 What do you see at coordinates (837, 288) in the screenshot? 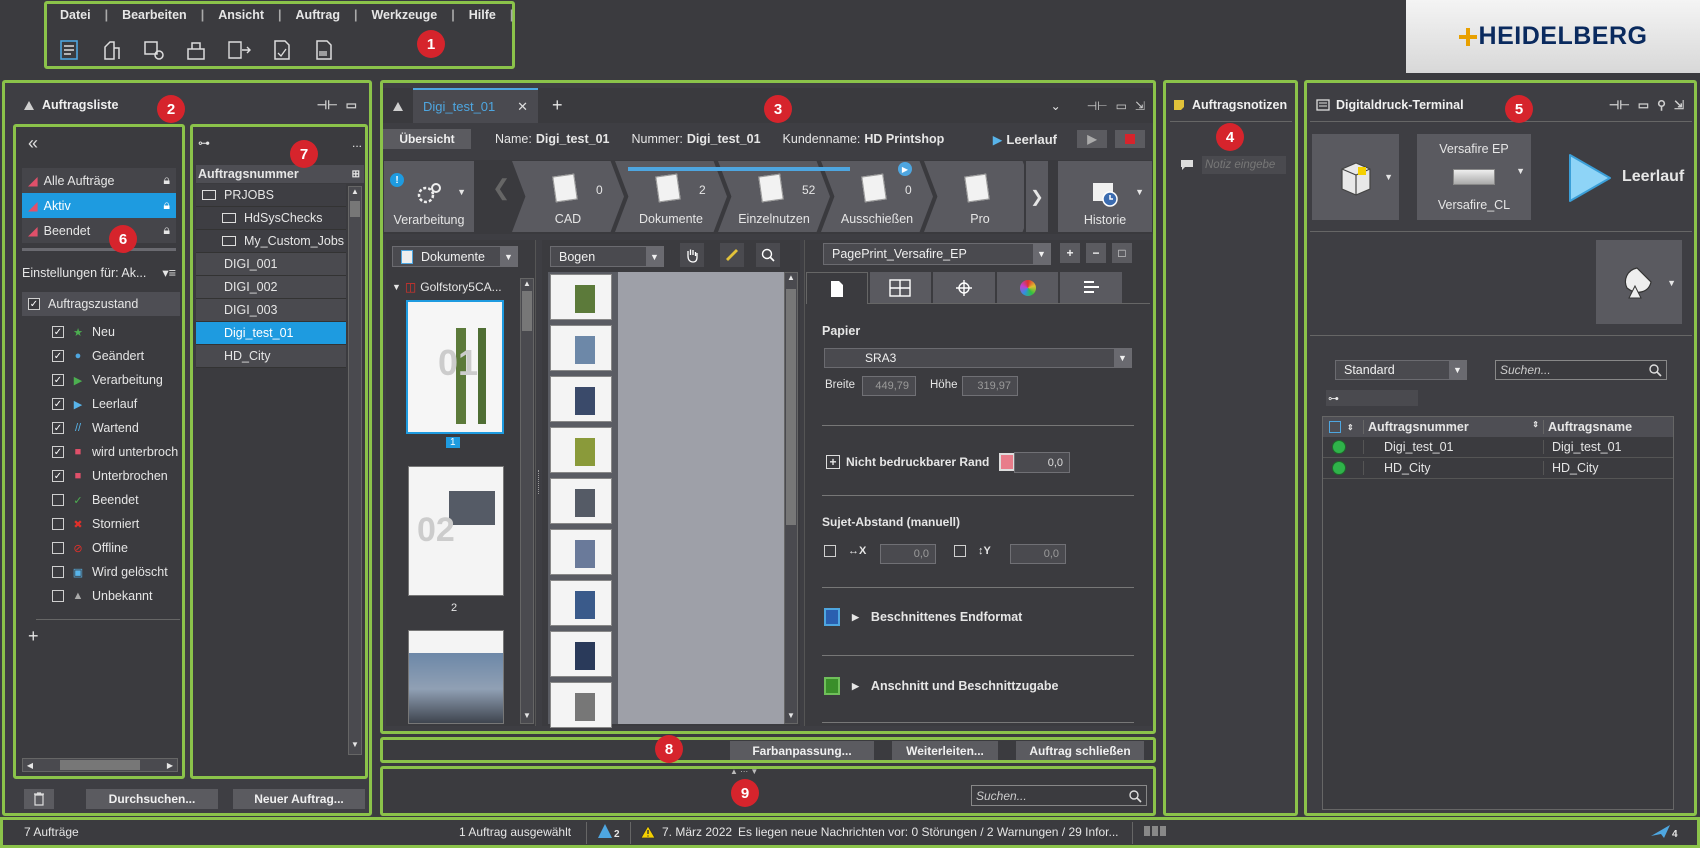
I see `tab-document` at bounding box center [837, 288].